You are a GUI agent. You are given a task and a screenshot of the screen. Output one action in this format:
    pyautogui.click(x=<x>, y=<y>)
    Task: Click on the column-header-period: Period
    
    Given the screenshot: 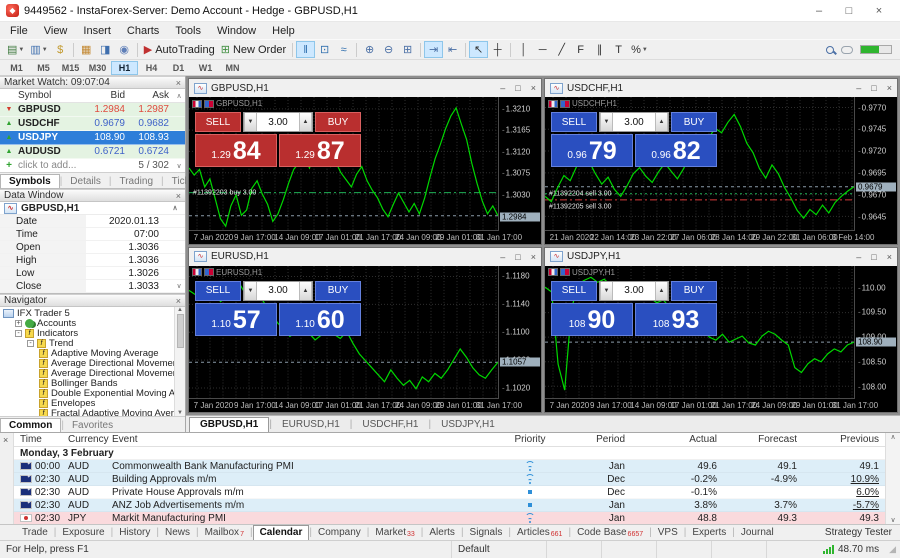 What is the action you would take?
    pyautogui.click(x=592, y=439)
    